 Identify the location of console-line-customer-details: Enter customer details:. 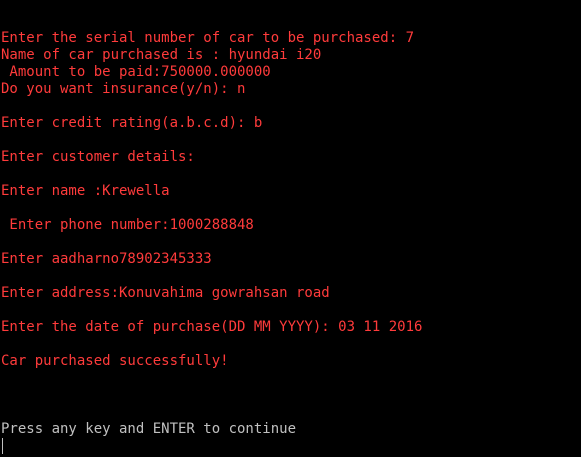
(98, 157).